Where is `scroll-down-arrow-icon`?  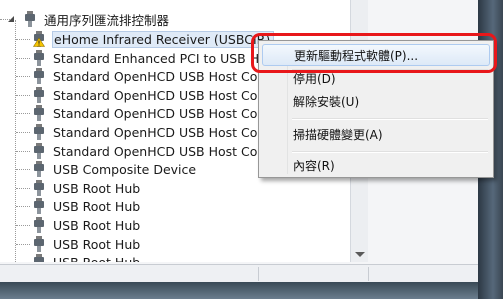 scroll-down-arrow-icon is located at coordinates (360, 254).